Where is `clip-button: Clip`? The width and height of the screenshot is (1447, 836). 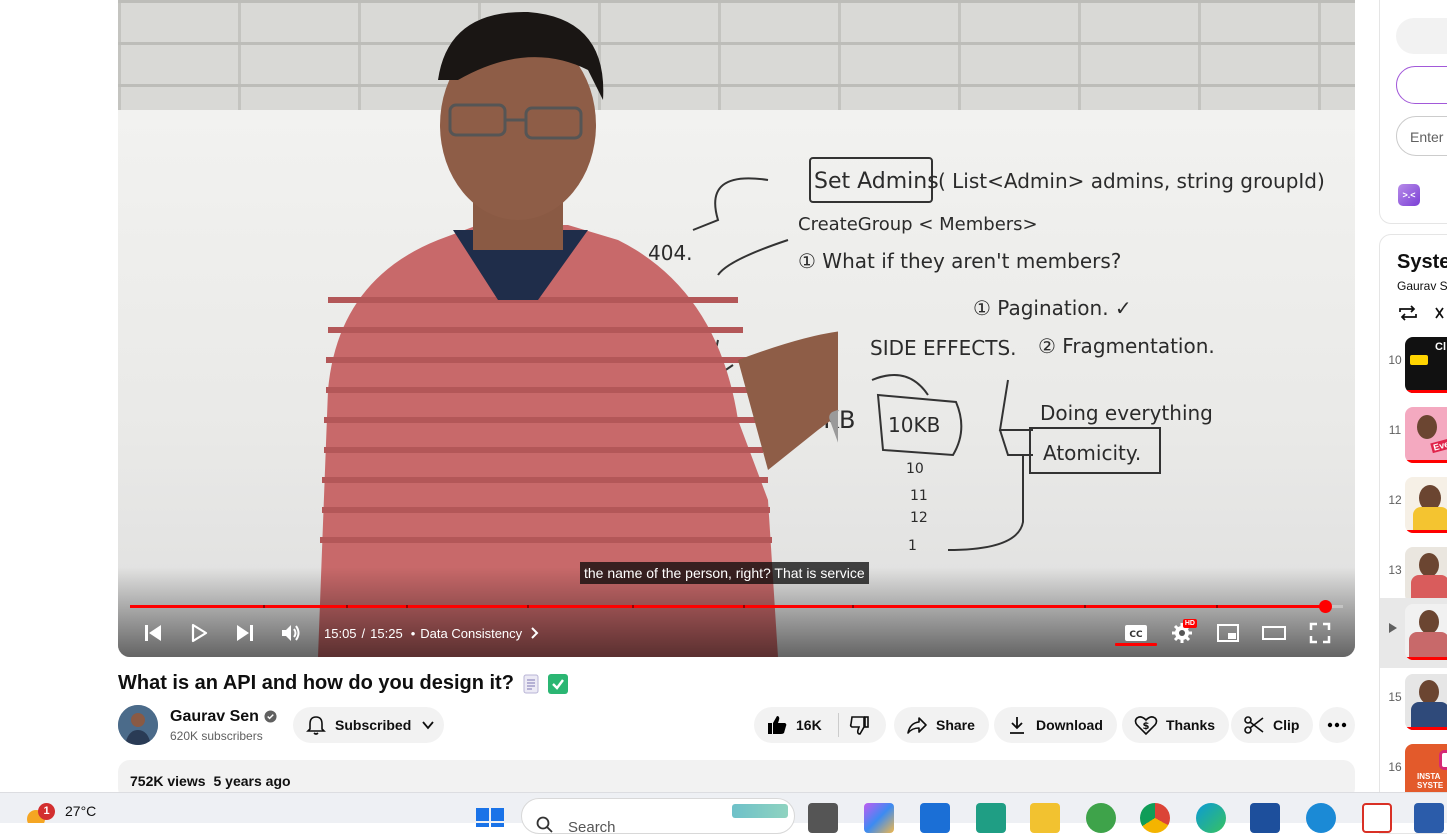
clip-button: Clip is located at coordinates (1272, 725).